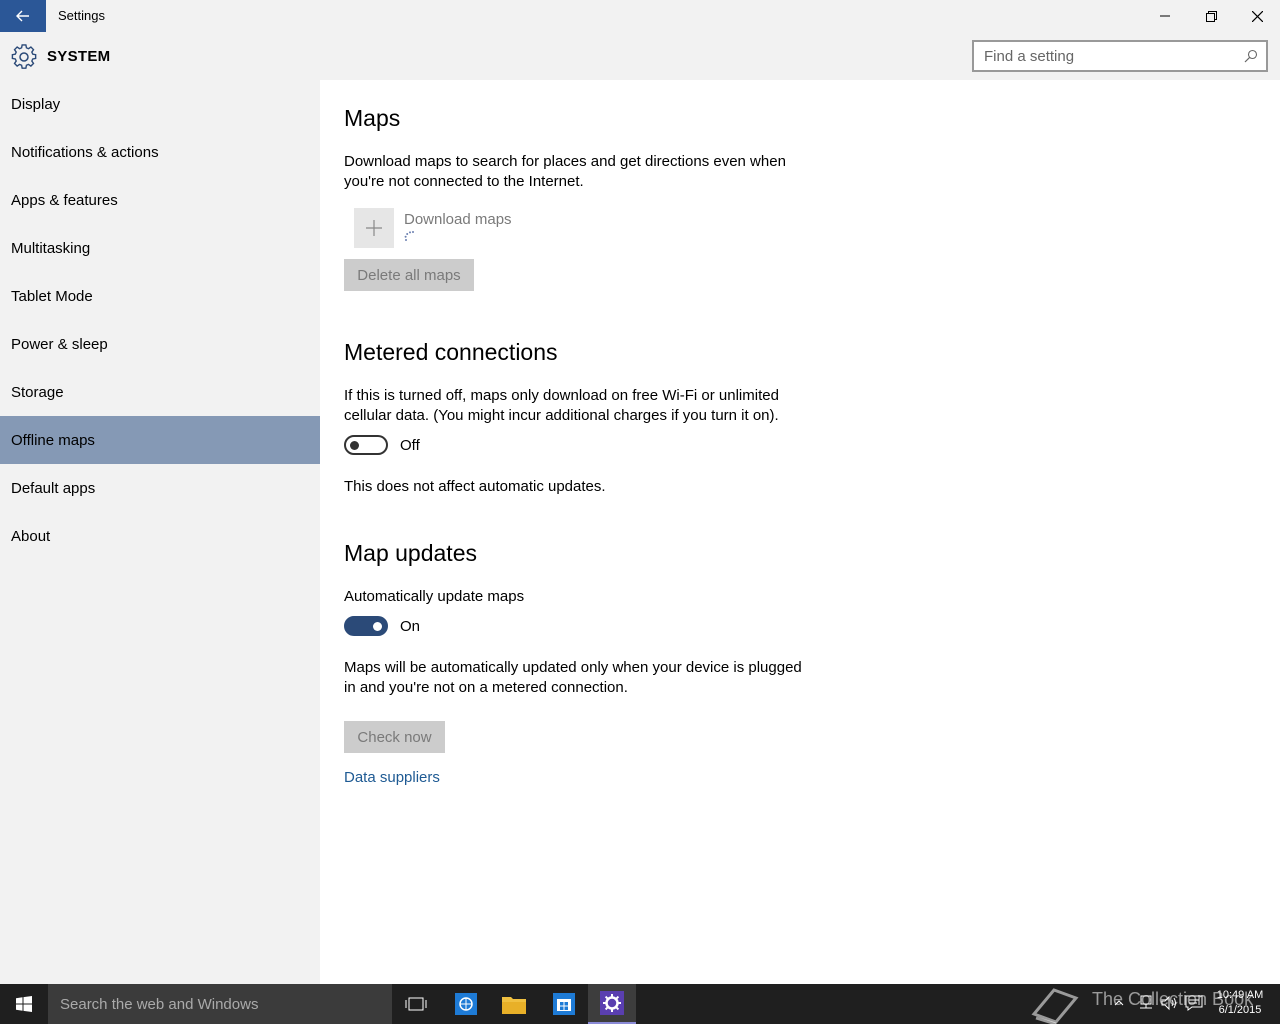 The height and width of the screenshot is (1024, 1280). I want to click on minimize-icon, so click(1165, 16).